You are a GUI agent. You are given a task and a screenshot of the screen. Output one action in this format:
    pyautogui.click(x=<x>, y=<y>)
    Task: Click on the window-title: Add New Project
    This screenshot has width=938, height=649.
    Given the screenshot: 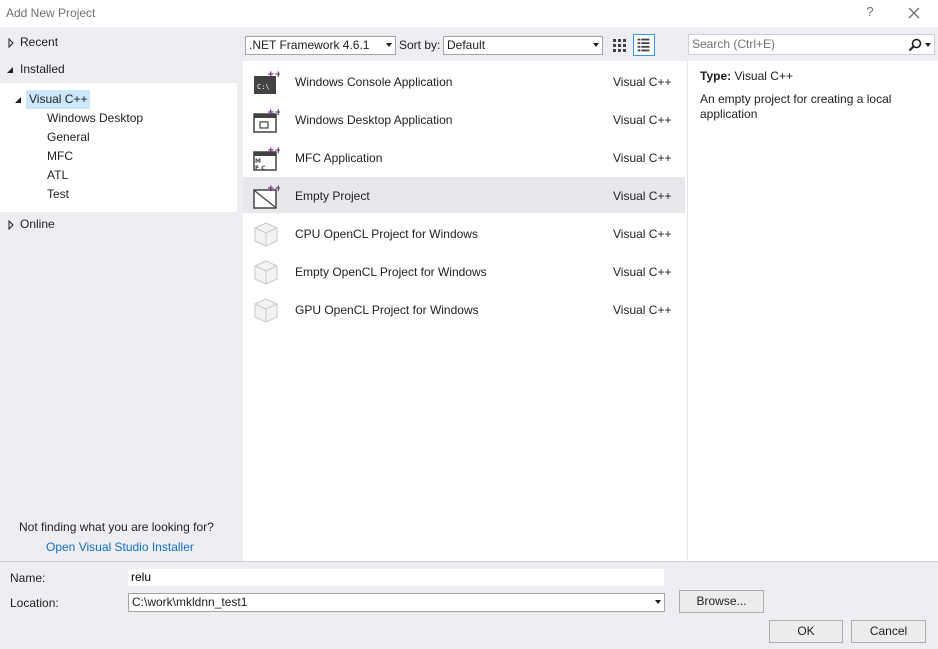 What is the action you would take?
    pyautogui.click(x=51, y=13)
    